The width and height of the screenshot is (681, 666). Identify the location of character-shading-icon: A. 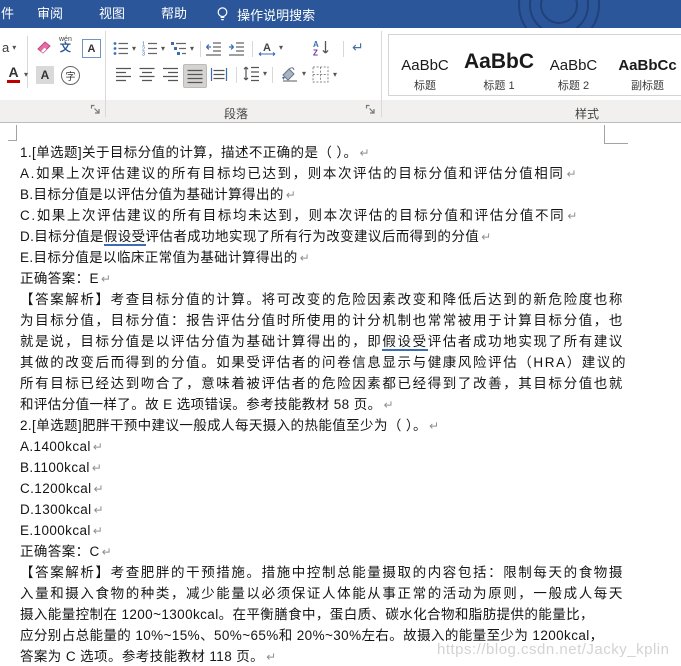
(45, 75).